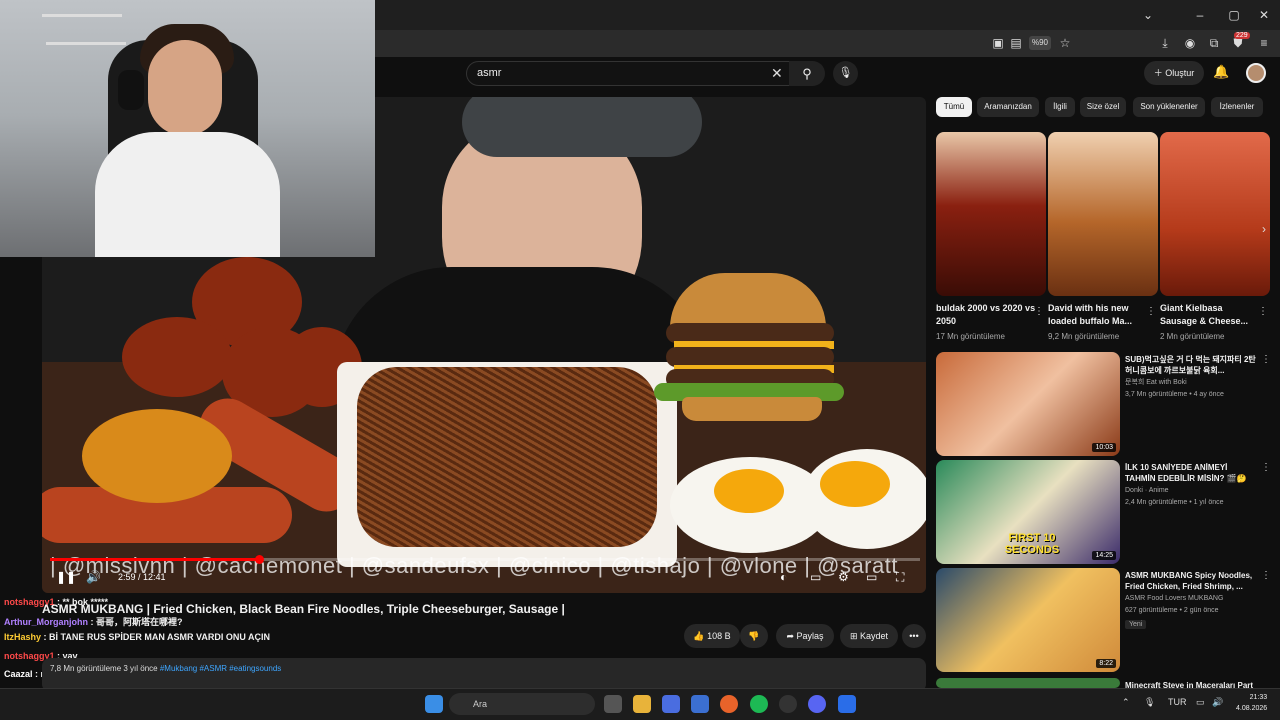 This screenshot has height=720, width=1280. What do you see at coordinates (1217, 702) in the screenshot?
I see `speaker-icon: 🔊` at bounding box center [1217, 702].